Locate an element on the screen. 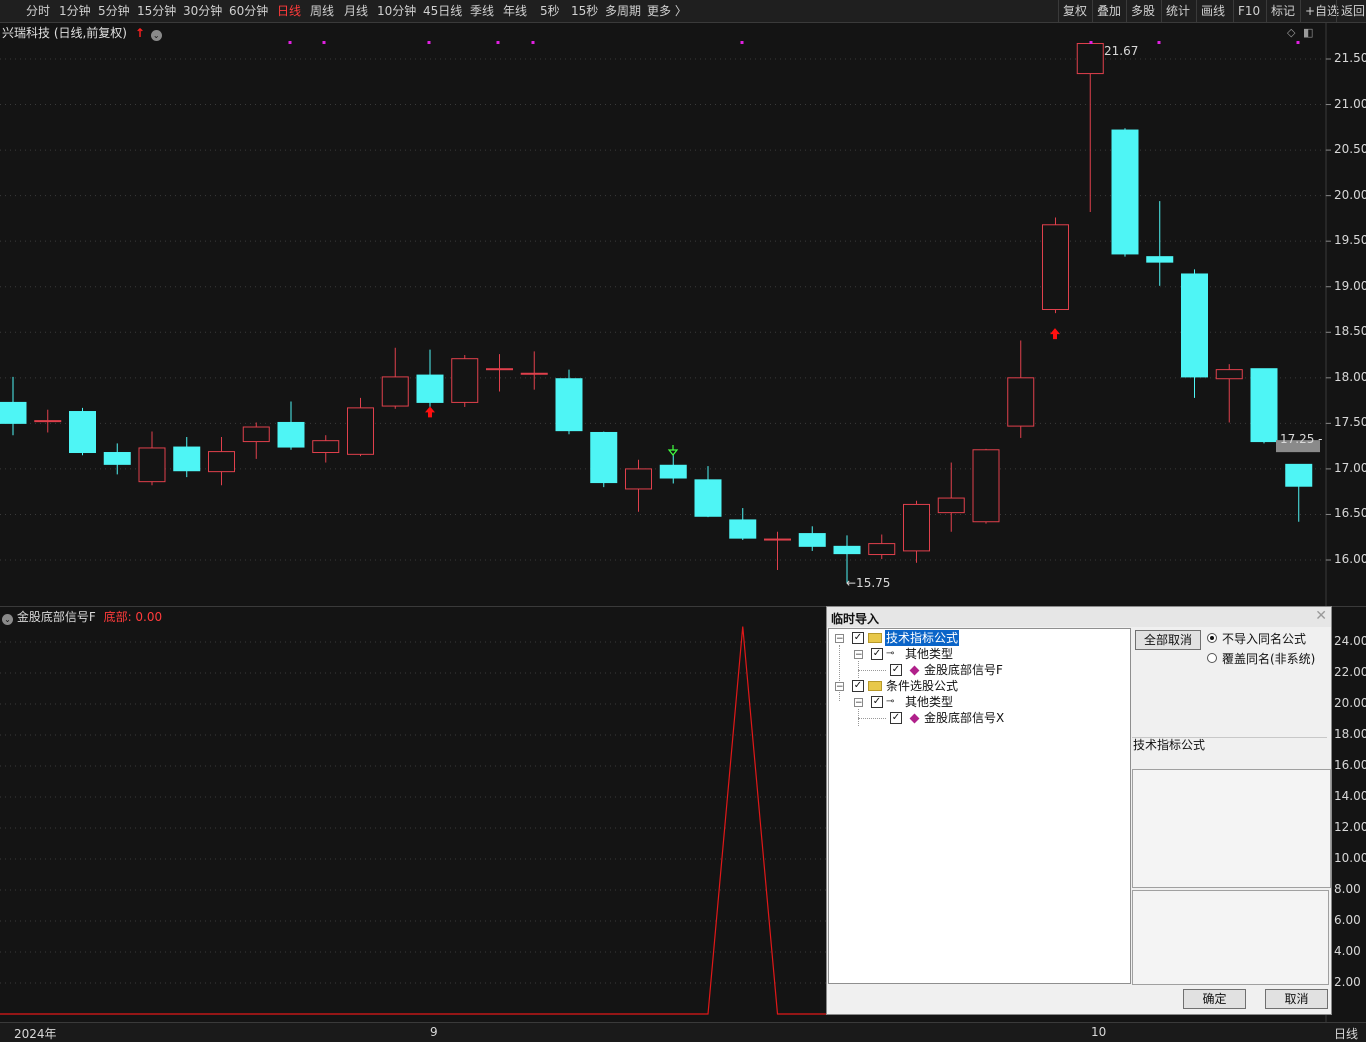  price-tick-label: 20.00 is located at coordinates (1350, 194).